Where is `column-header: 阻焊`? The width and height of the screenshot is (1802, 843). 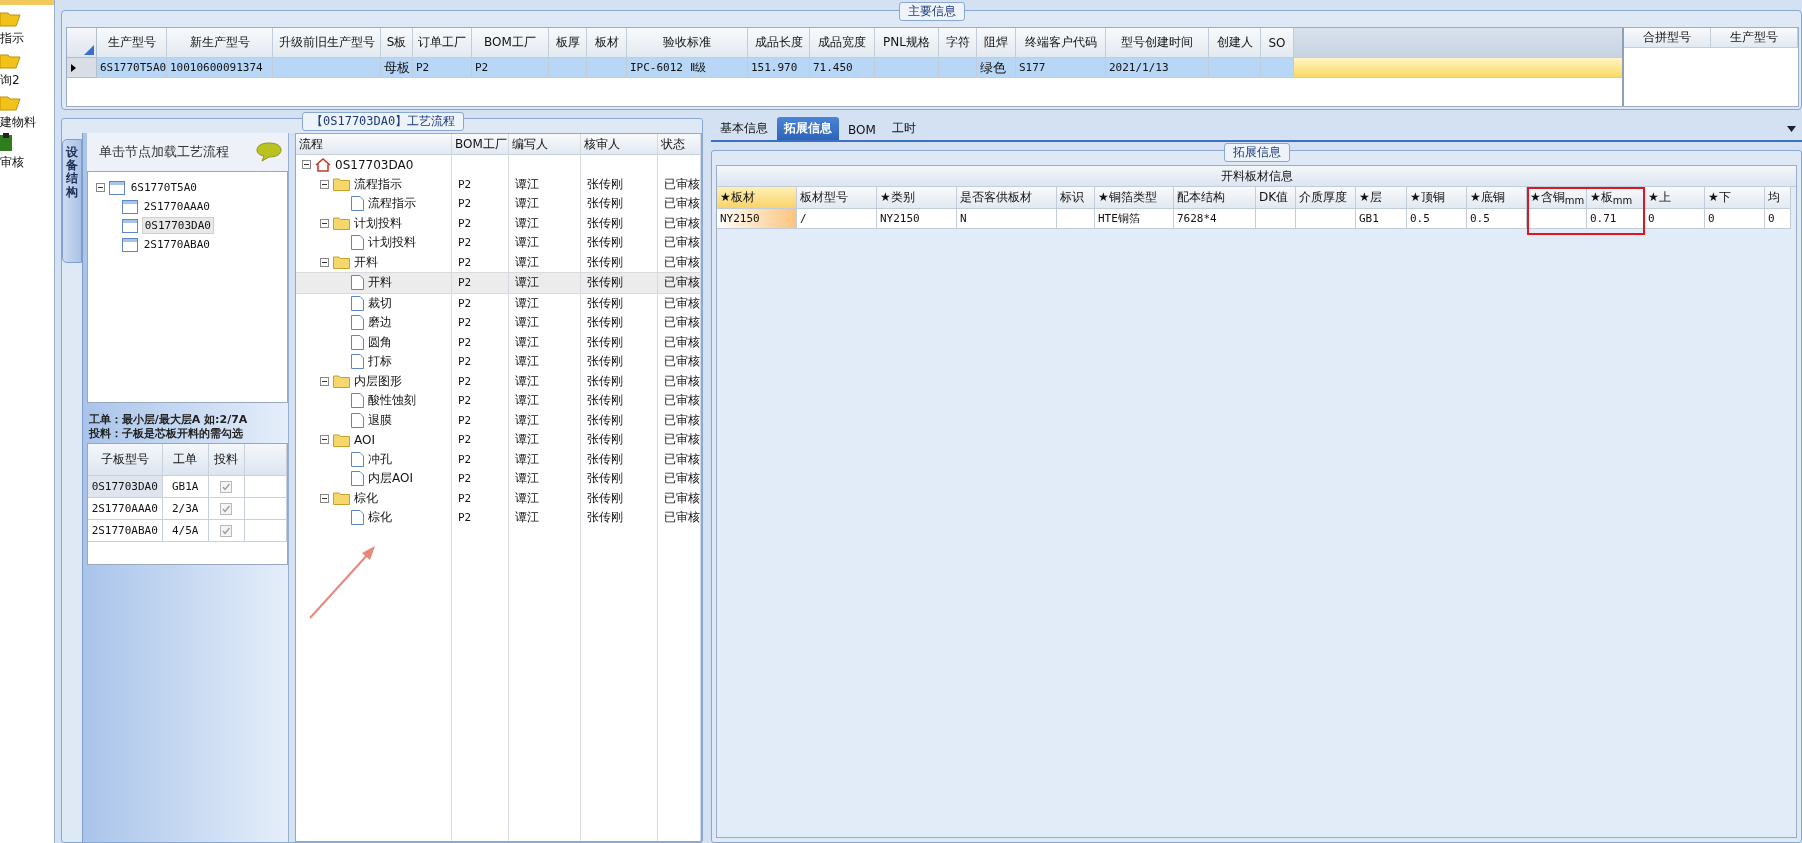
column-header: 阻焊 is located at coordinates (996, 43).